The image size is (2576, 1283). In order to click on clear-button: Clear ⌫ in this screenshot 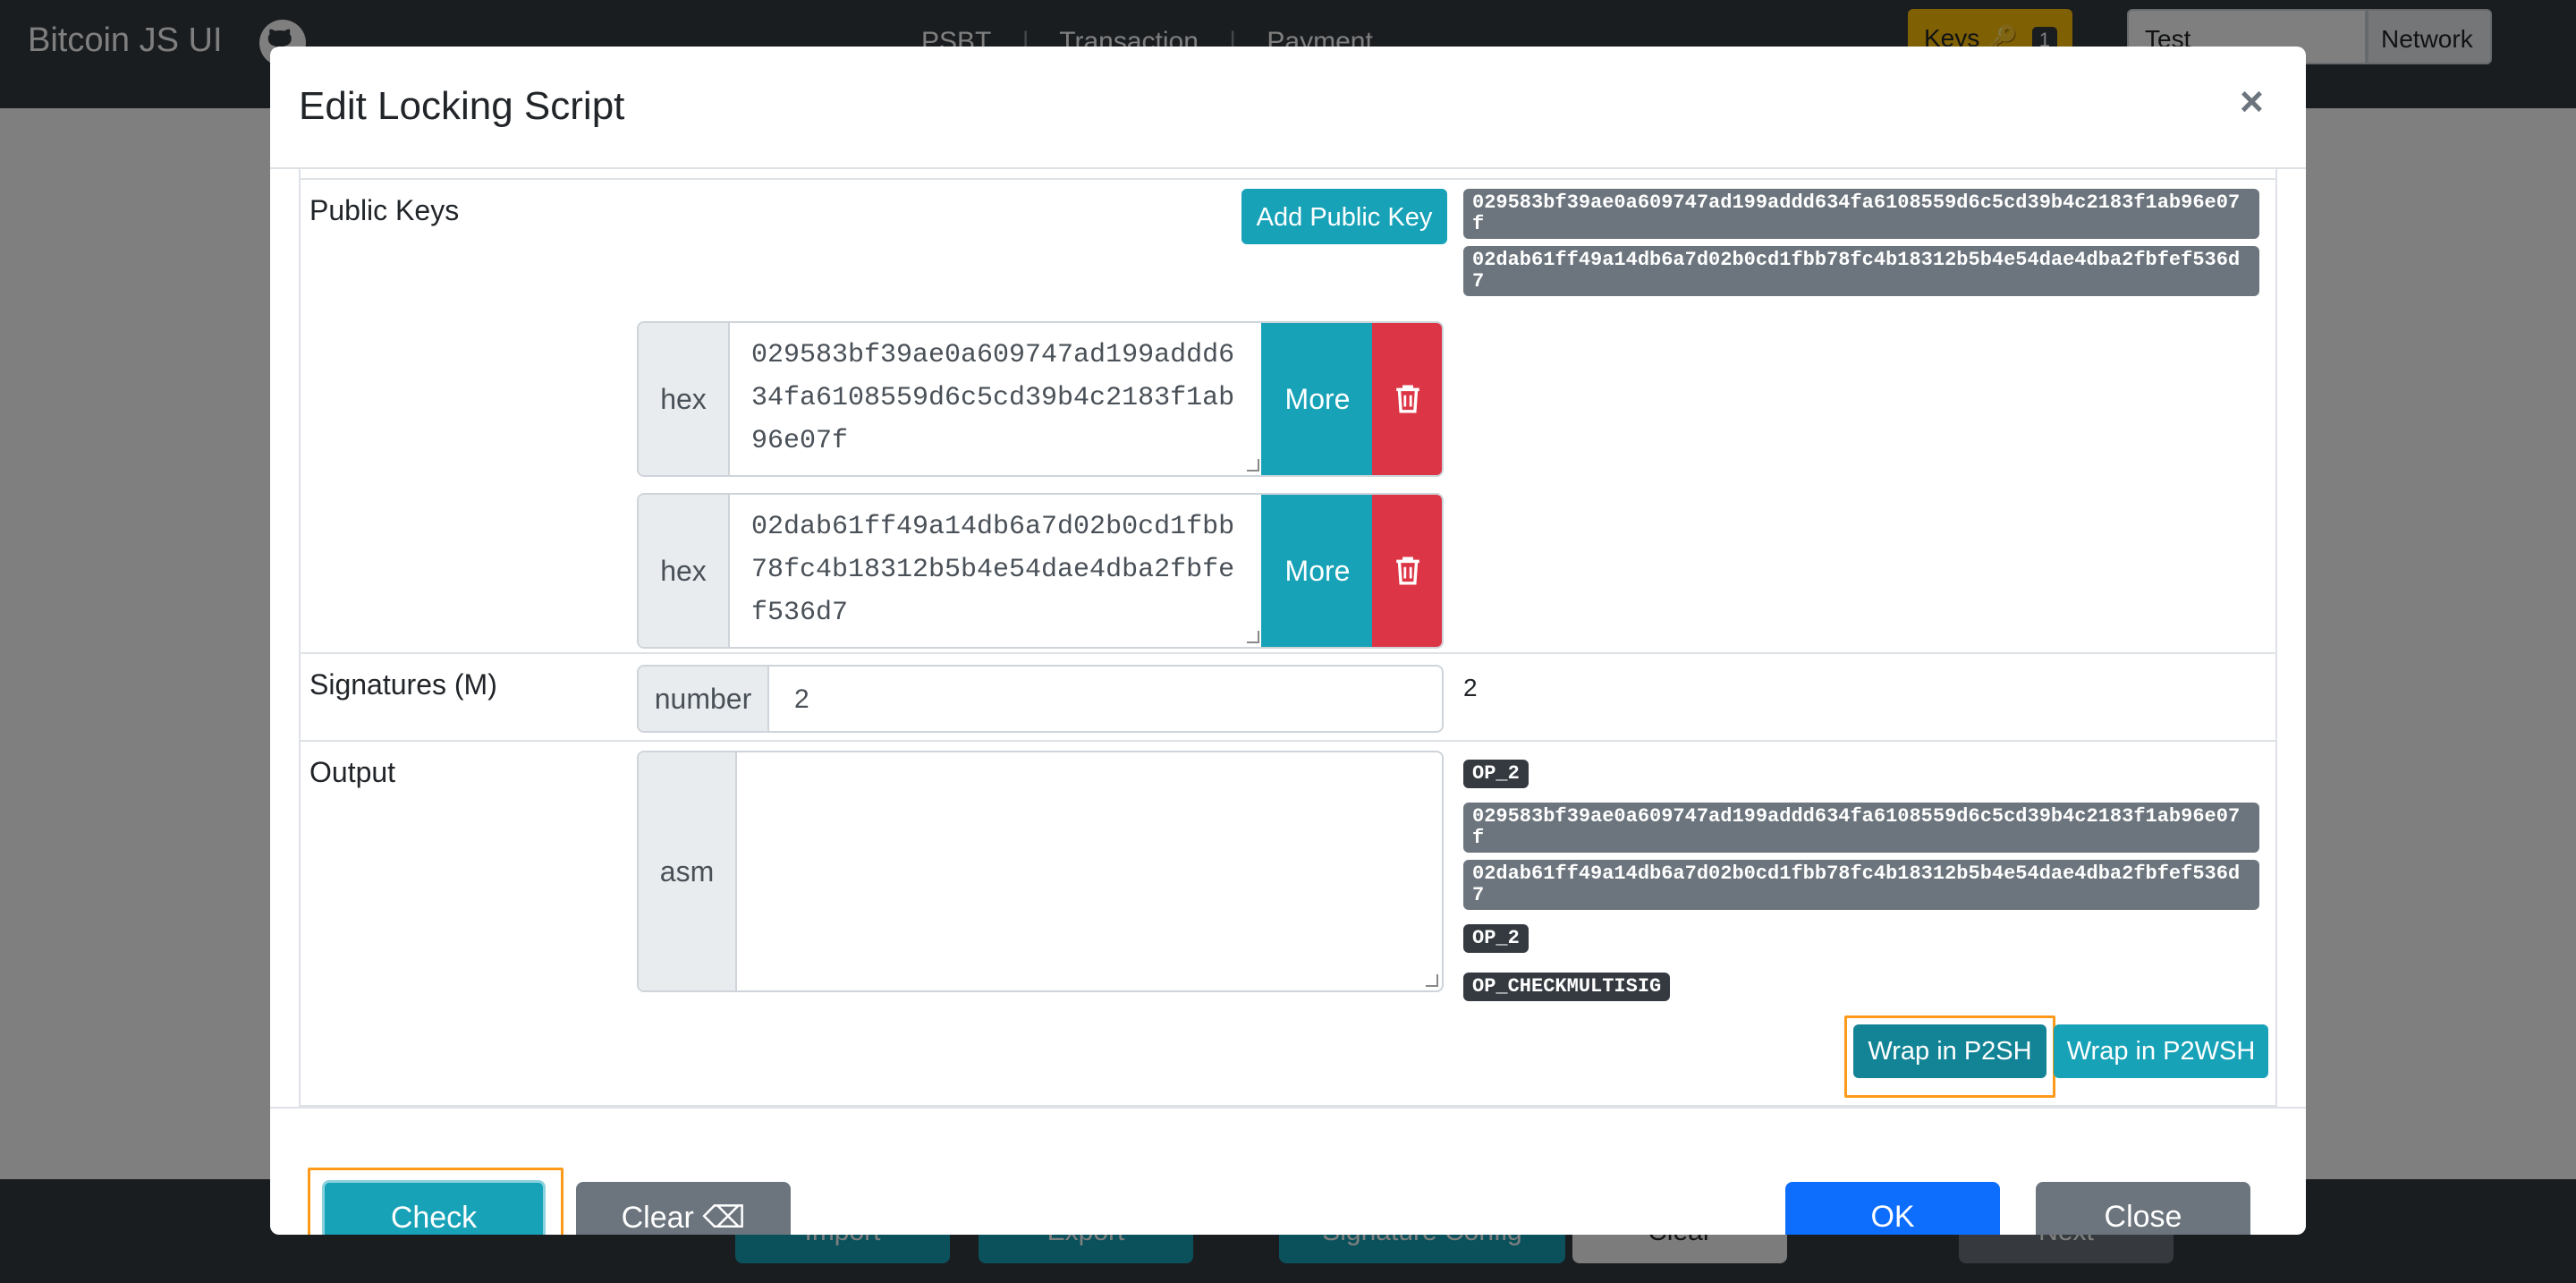, I will do `click(683, 1208)`.